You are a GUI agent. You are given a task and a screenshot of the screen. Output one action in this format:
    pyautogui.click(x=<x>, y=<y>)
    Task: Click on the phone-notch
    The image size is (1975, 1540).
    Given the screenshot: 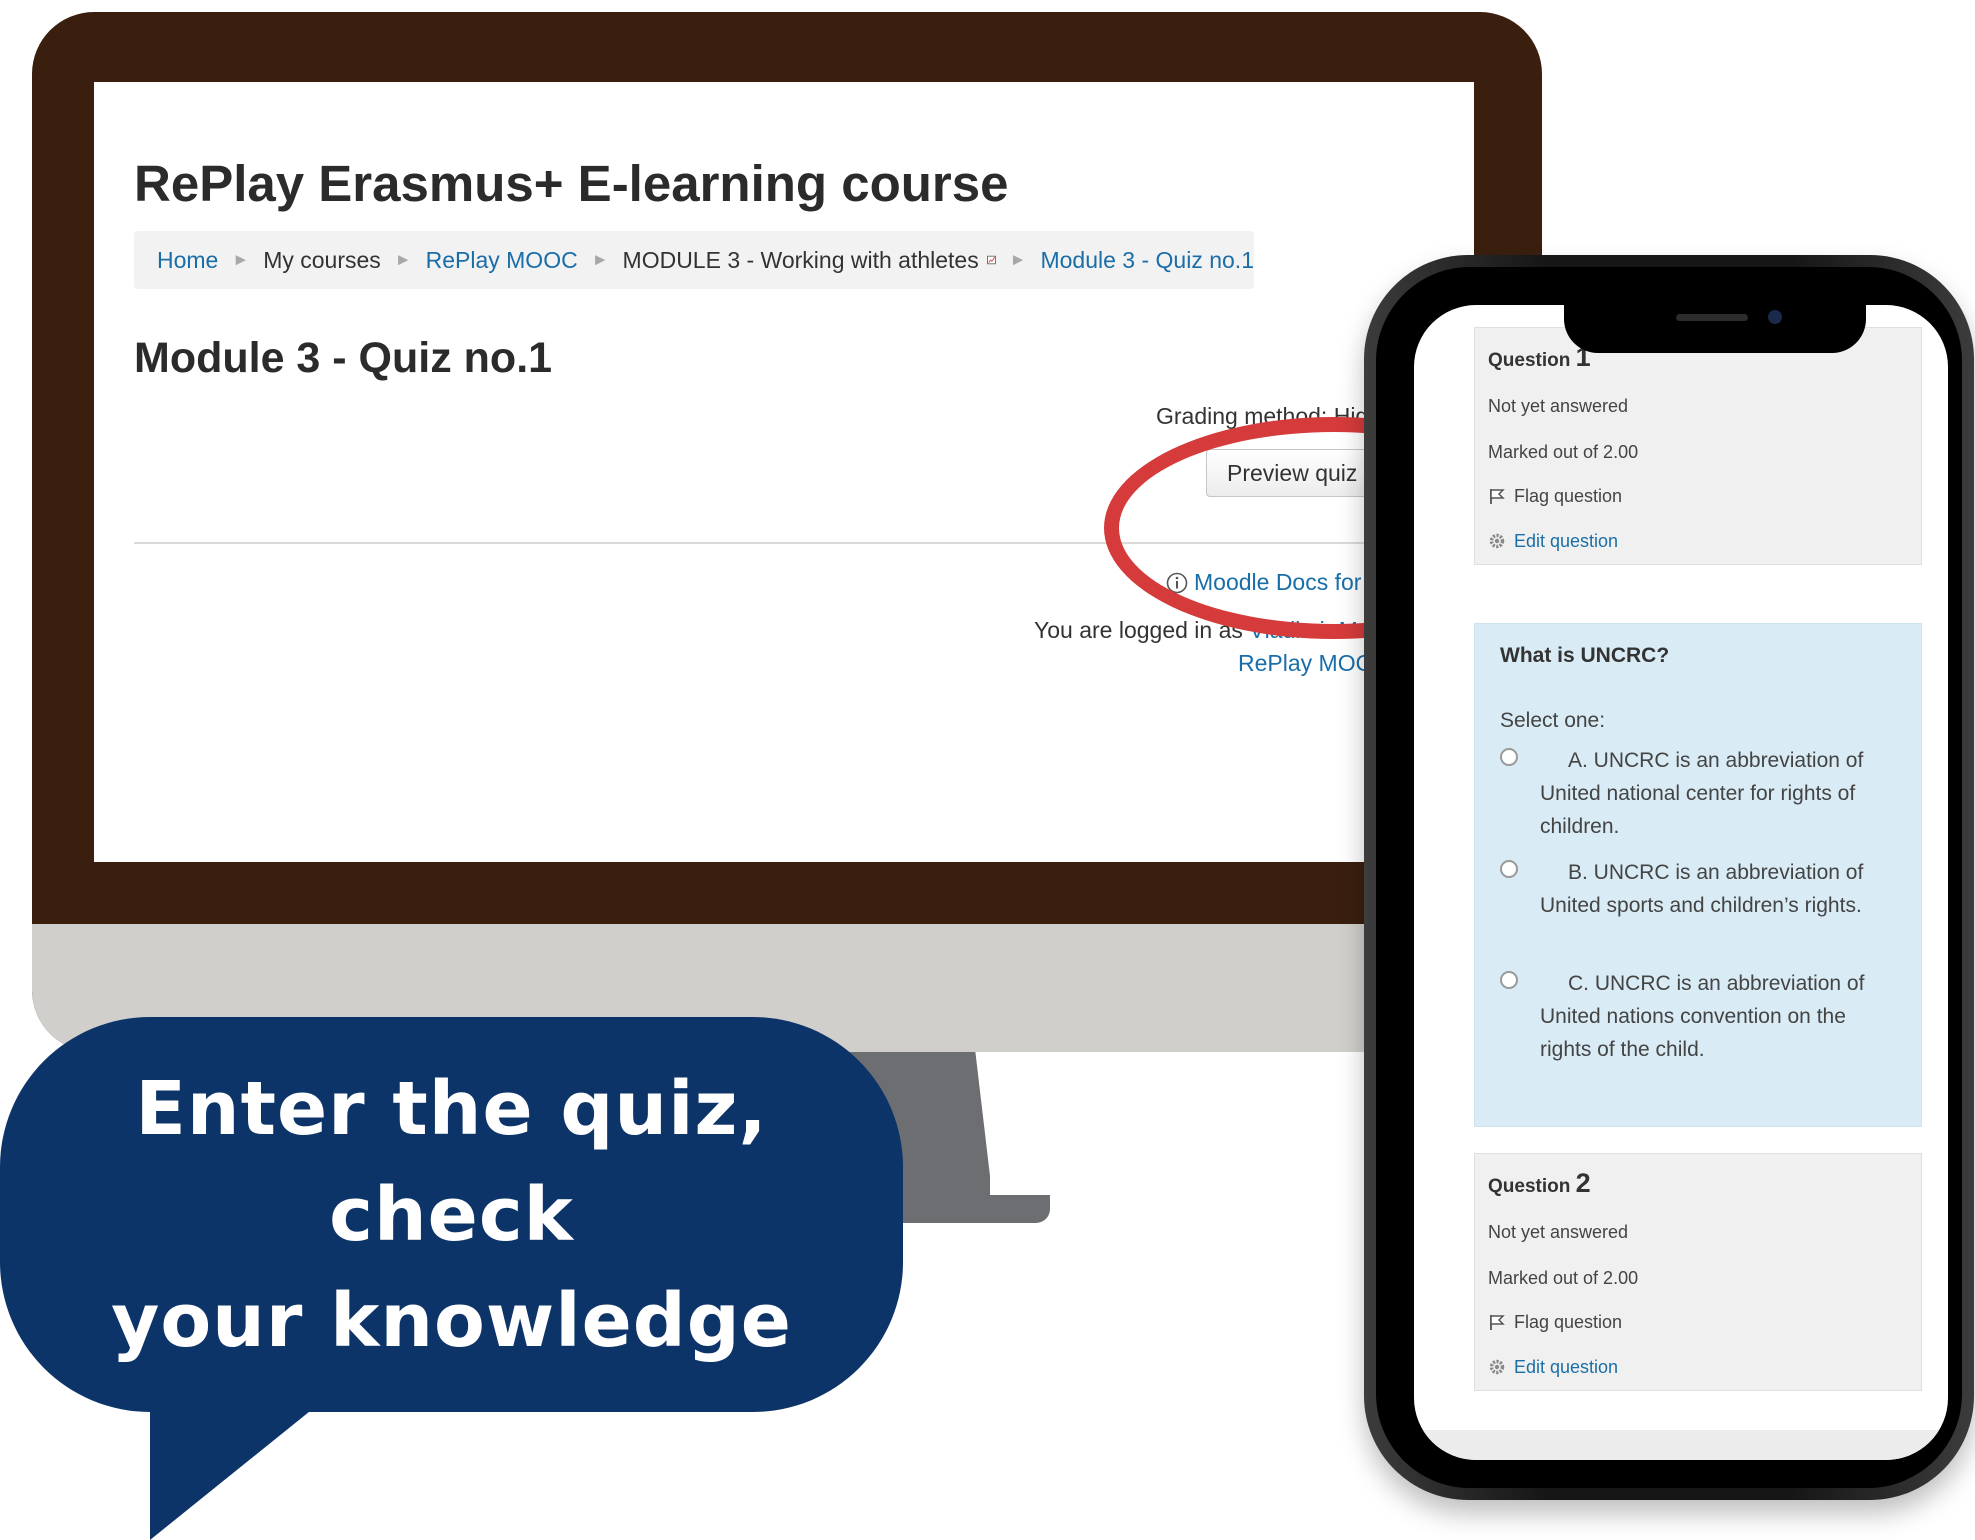 What is the action you would take?
    pyautogui.click(x=1715, y=329)
    